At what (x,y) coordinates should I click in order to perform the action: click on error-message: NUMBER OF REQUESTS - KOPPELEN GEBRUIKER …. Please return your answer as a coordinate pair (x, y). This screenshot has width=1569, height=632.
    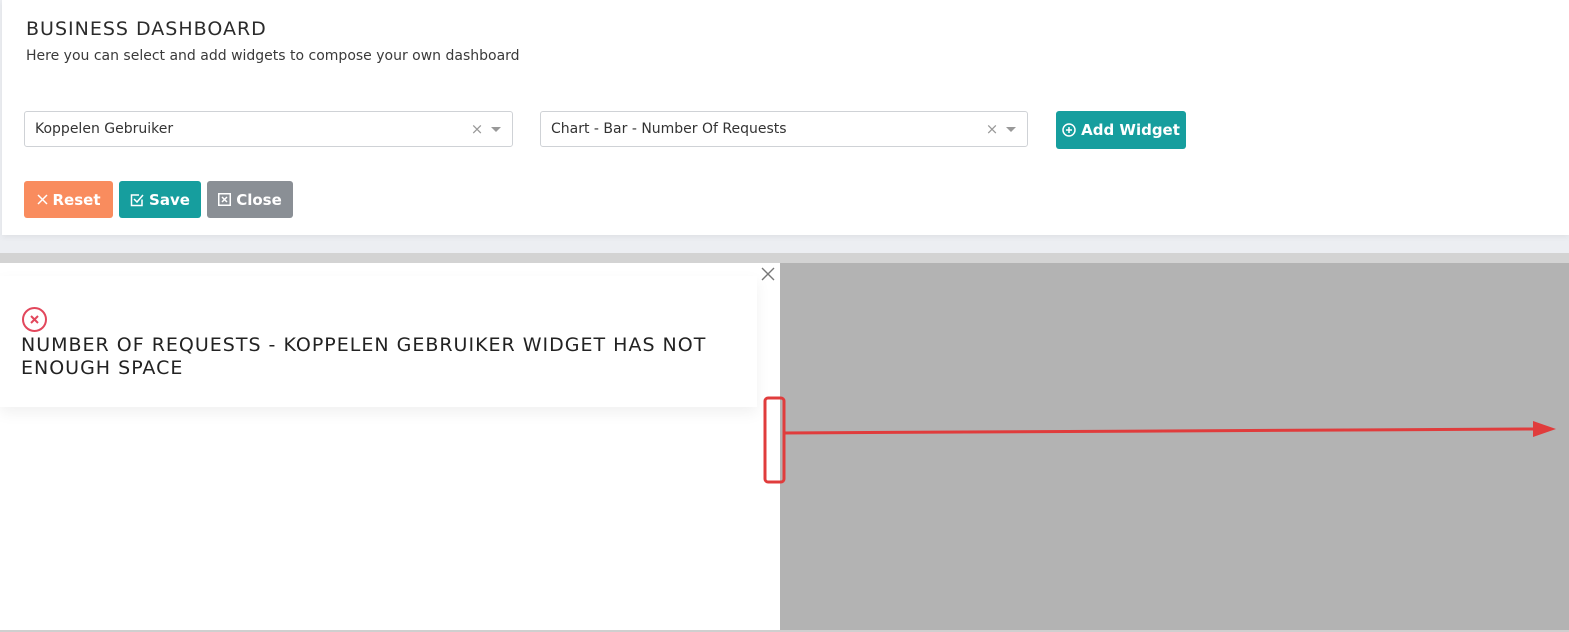
    Looking at the image, I should click on (364, 356).